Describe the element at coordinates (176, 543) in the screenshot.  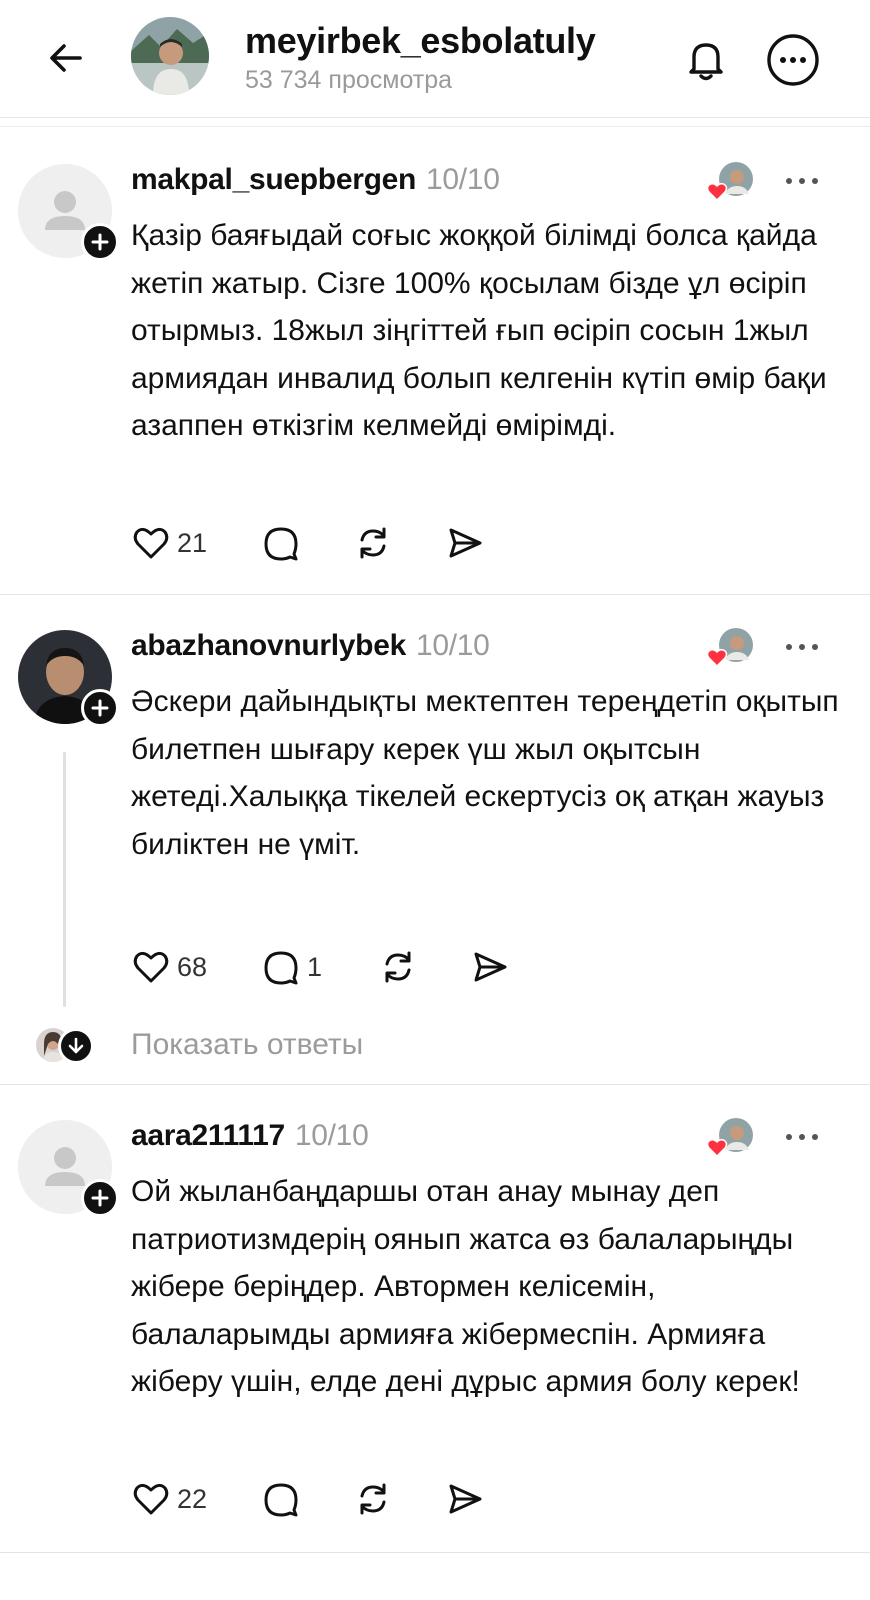
I see `like-button: 21` at that location.